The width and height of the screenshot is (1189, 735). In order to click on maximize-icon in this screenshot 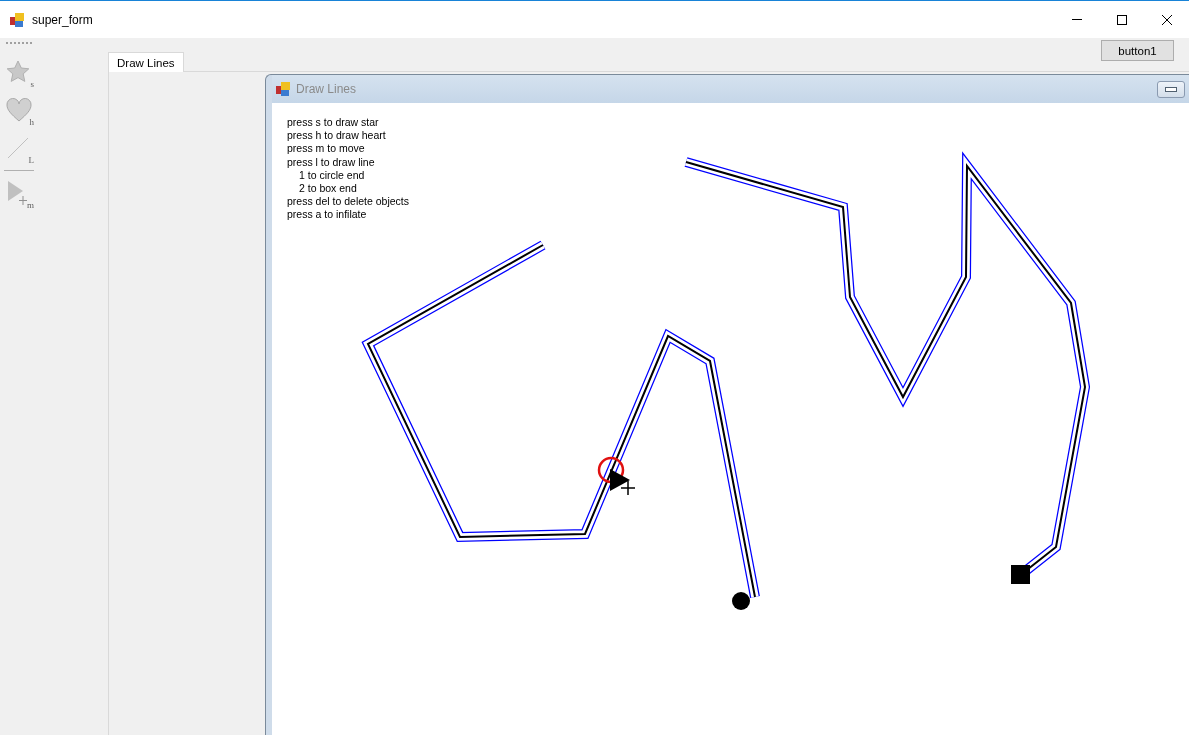, I will do `click(1121, 19)`.